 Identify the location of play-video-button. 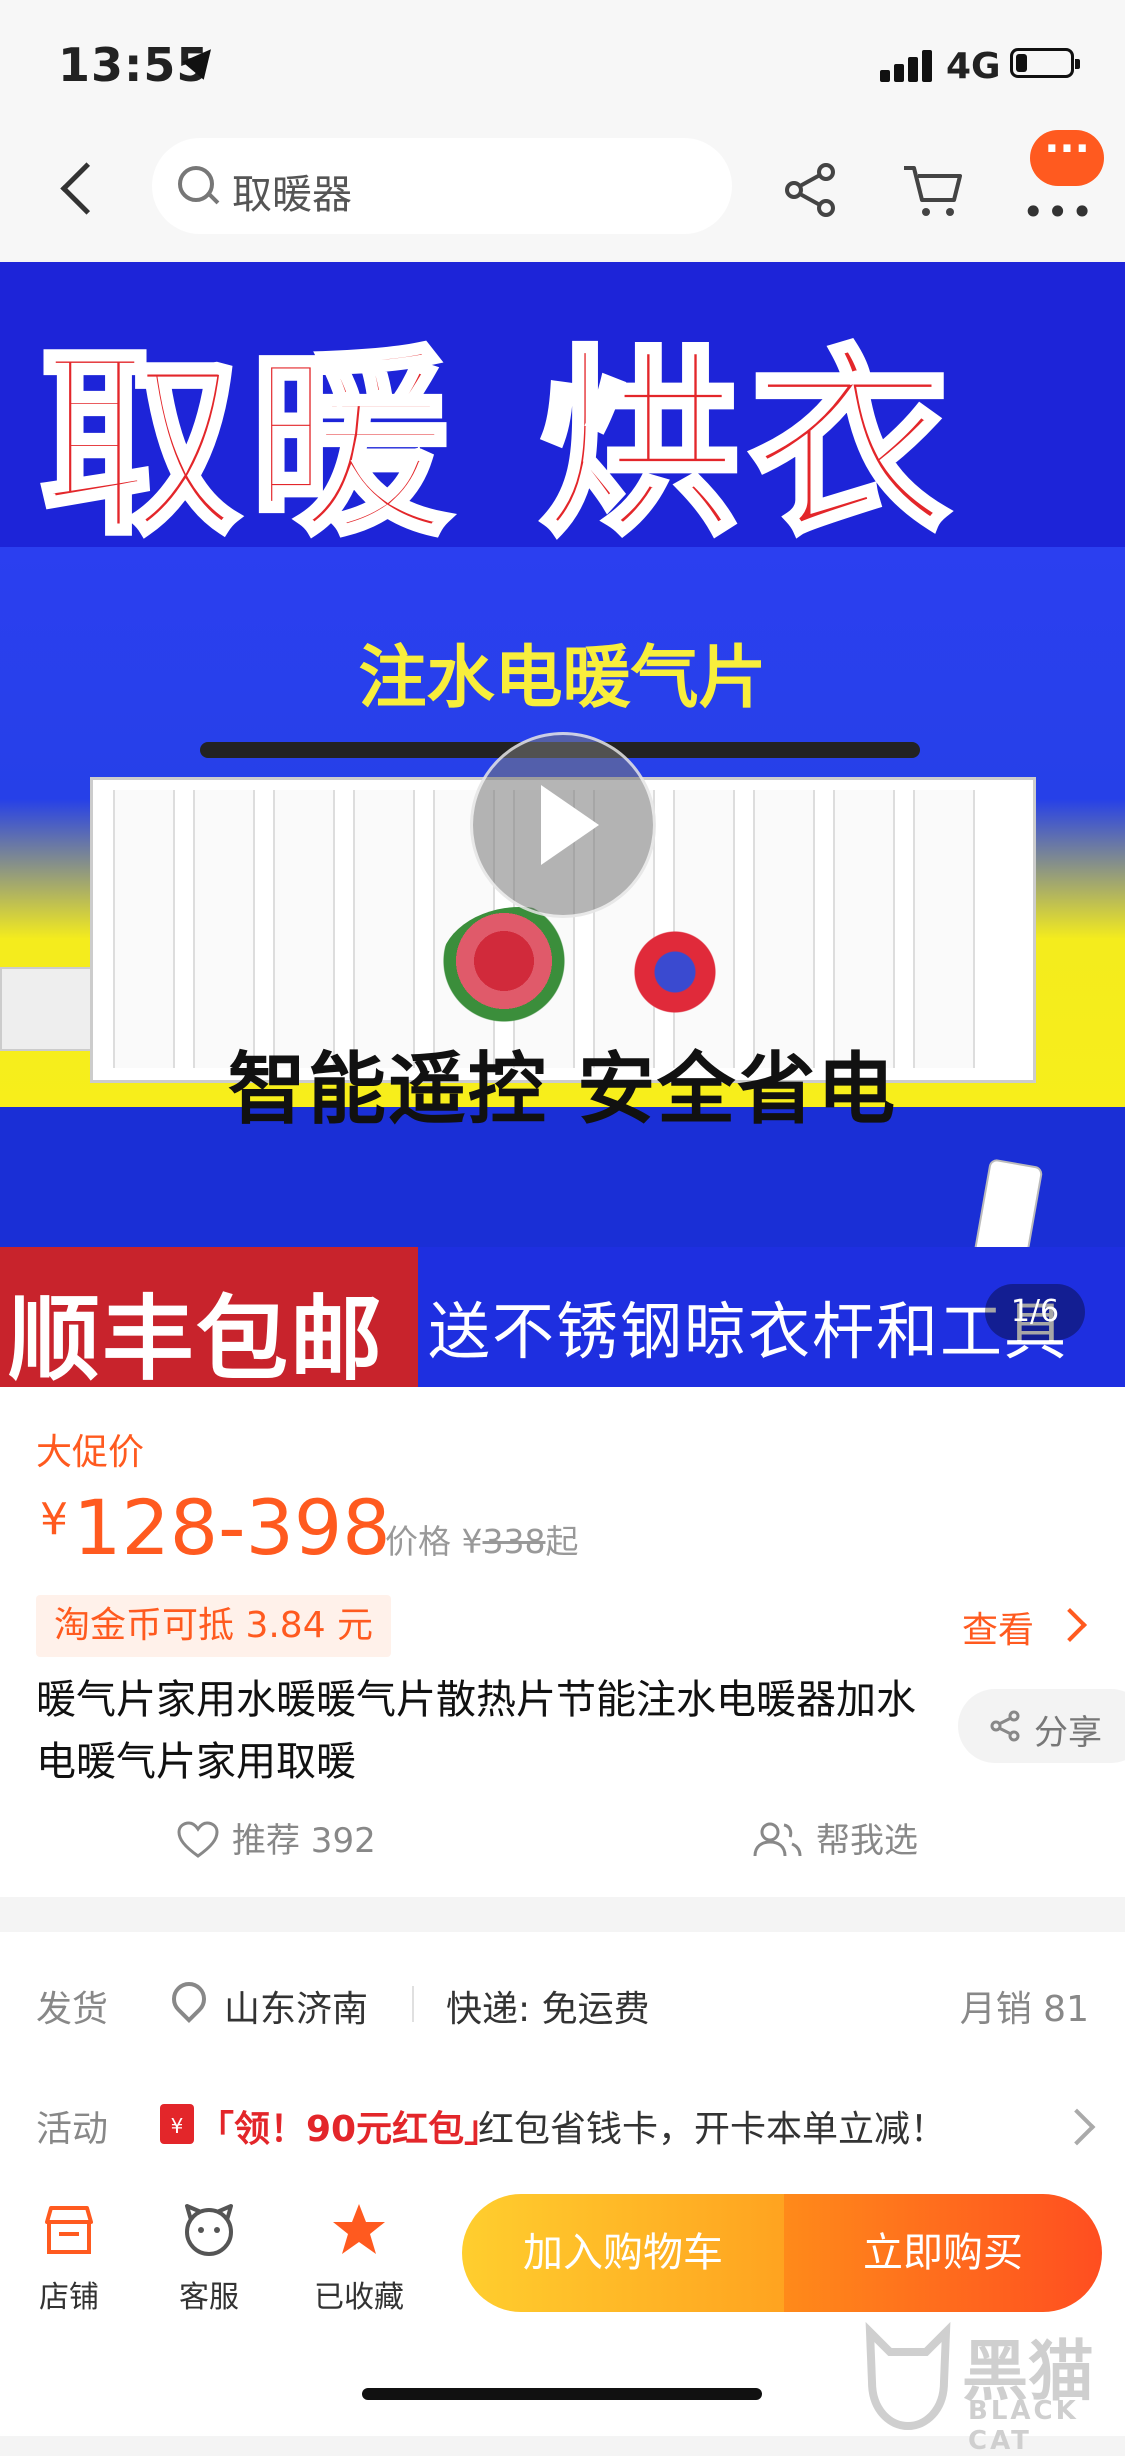
(563, 825).